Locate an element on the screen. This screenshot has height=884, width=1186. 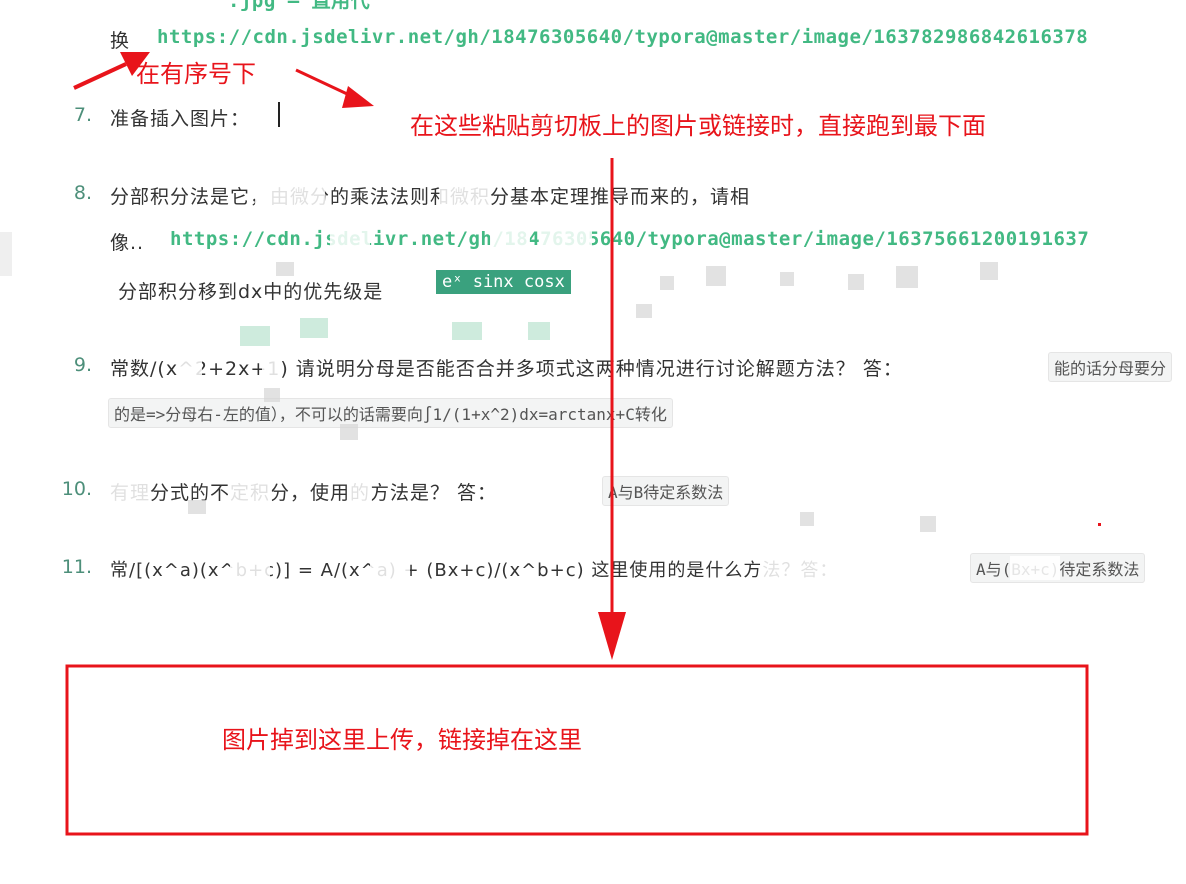
arrow-down-to-box is located at coordinates (612, 409).